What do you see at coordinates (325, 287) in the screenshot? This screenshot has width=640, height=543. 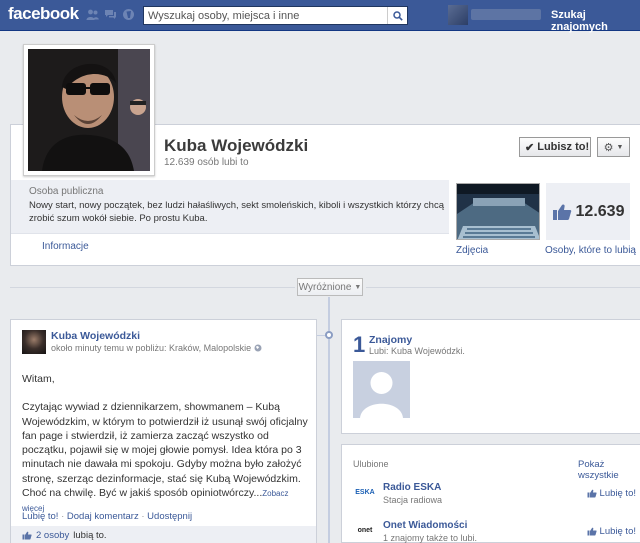 I see `filter-label: Wyróżnione` at bounding box center [325, 287].